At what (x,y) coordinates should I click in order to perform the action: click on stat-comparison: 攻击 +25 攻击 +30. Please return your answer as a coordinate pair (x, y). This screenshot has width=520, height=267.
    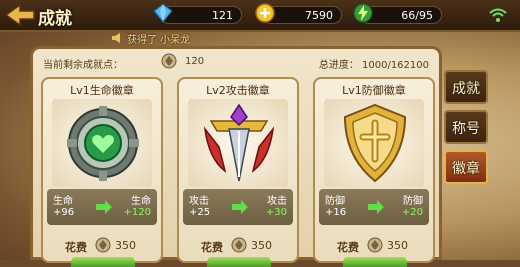
    Looking at the image, I should click on (238, 207).